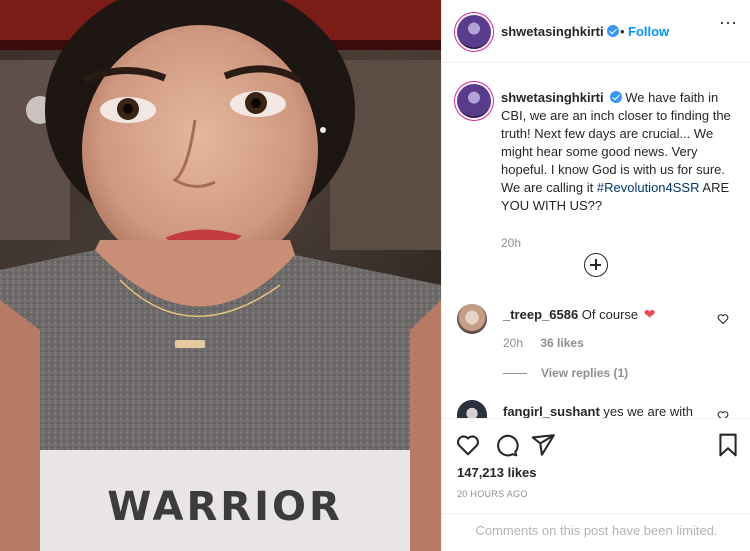  What do you see at coordinates (543, 445) in the screenshot?
I see `share-icon` at bounding box center [543, 445].